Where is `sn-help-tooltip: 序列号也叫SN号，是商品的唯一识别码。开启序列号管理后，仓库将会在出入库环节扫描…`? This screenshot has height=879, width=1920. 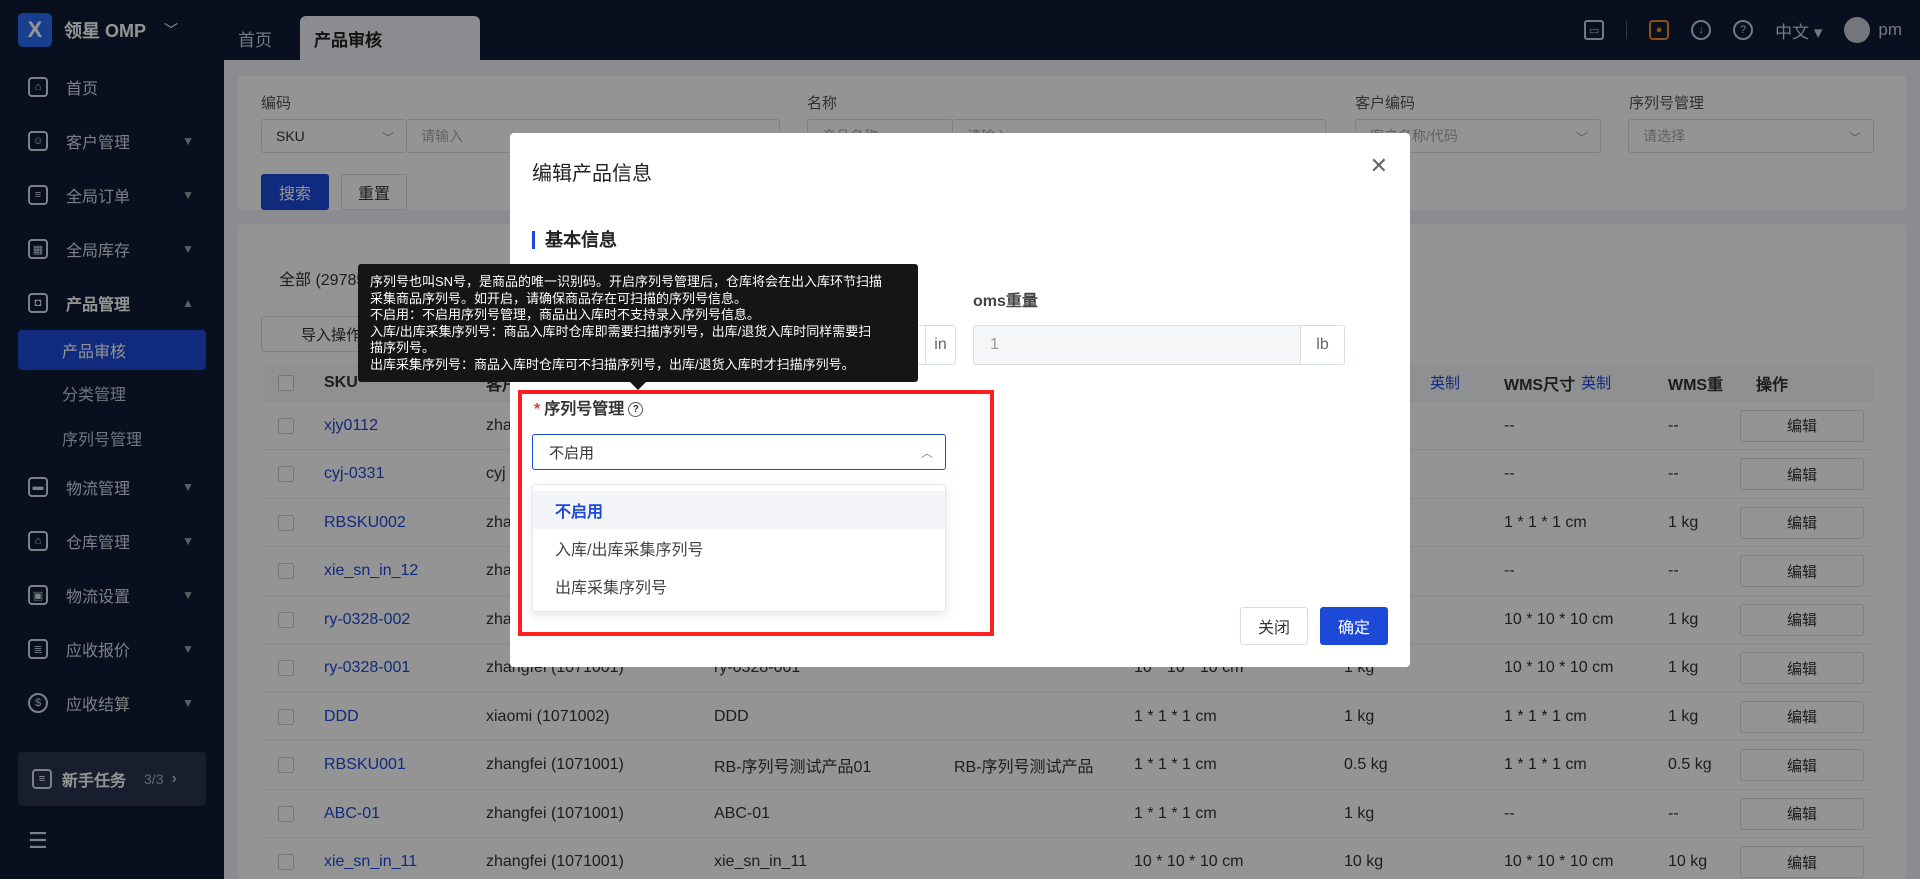
sn-help-tooltip: 序列号也叫SN号，是商品的唯一识别码。开启序列号管理后，仓库将会在出入库环节扫描… is located at coordinates (638, 323).